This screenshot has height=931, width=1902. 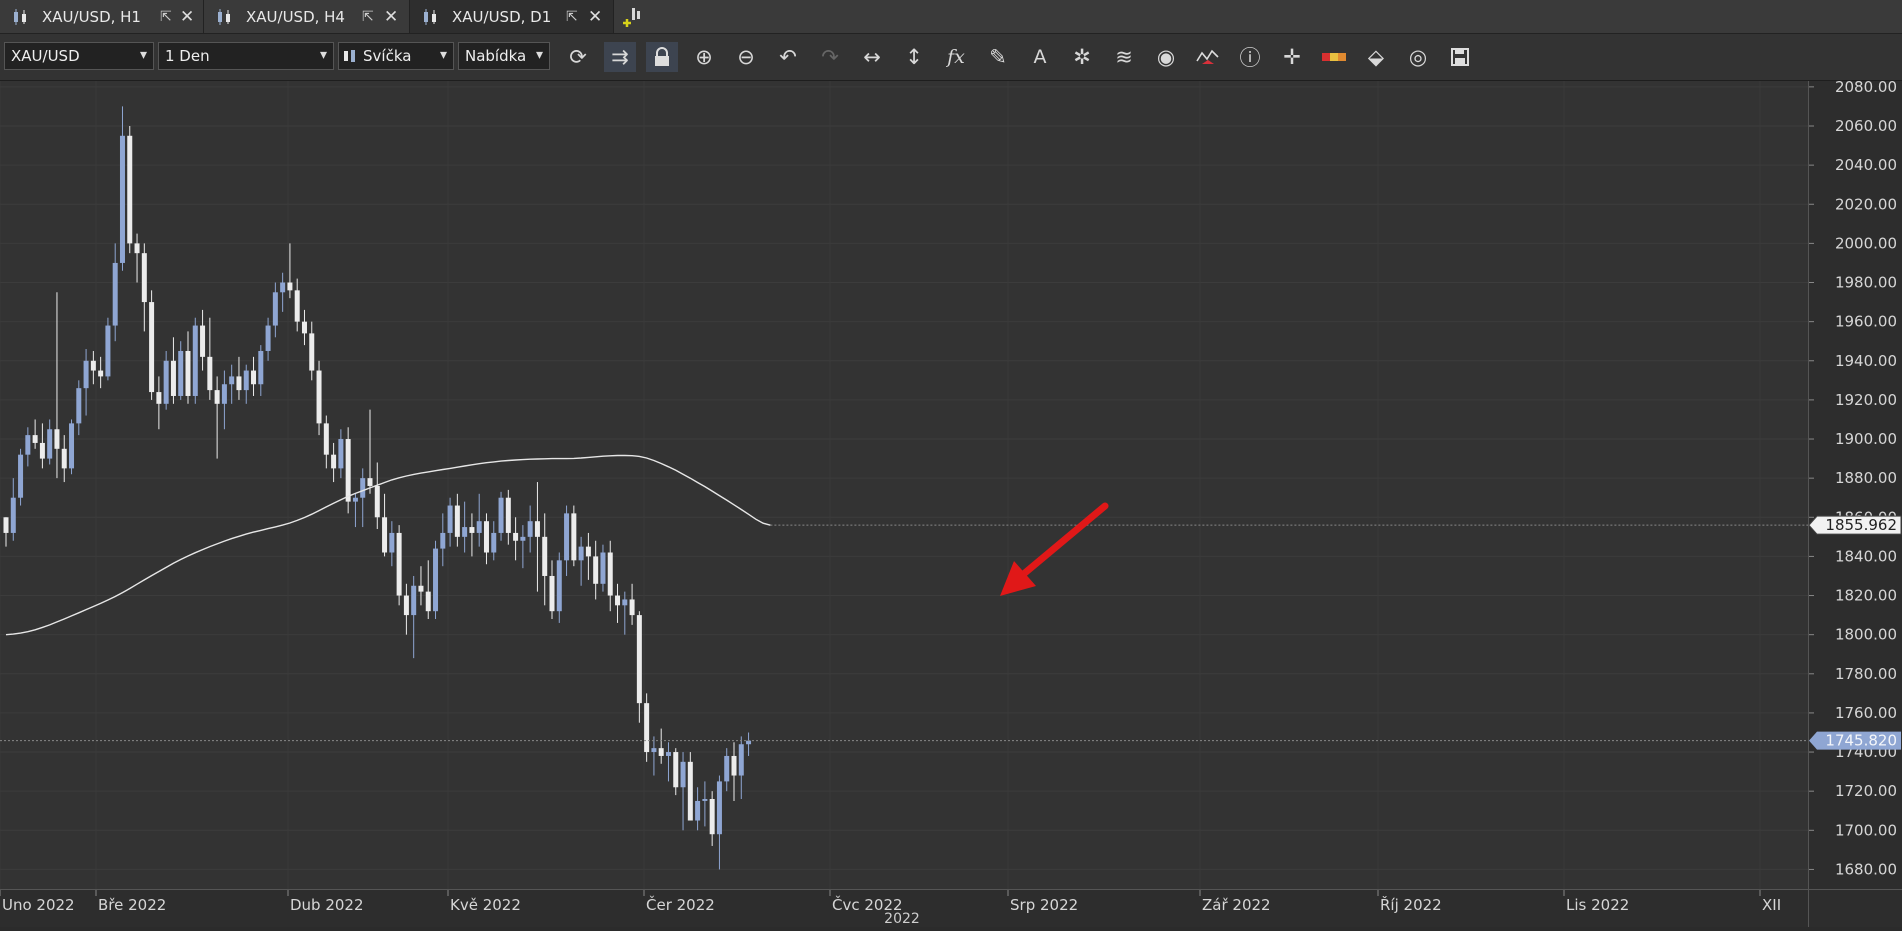 I want to click on time-tick-label: Srp 2022, so click(x=1044, y=905).